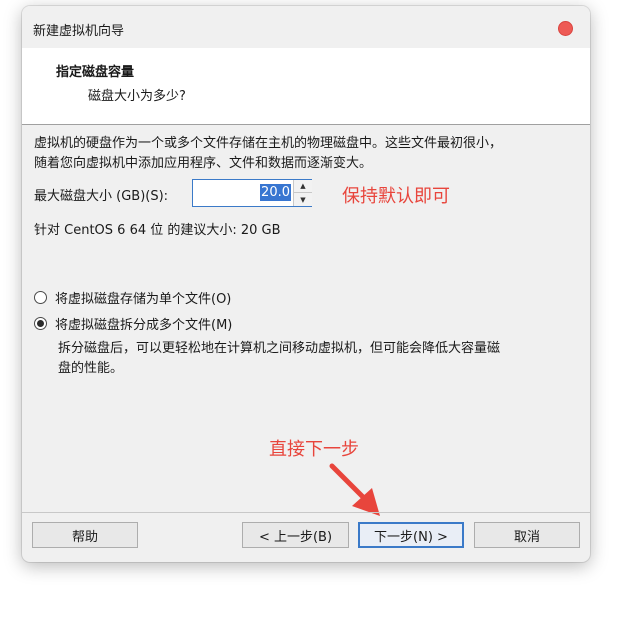 Image resolution: width=625 pixels, height=620 pixels. What do you see at coordinates (303, 186) in the screenshot?
I see `chevron-up-icon: ▲` at bounding box center [303, 186].